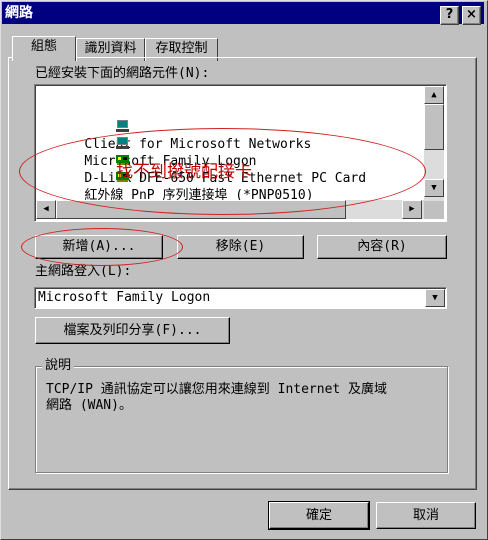  Describe the element at coordinates (434, 210) in the screenshot. I see `scrollbar-corner` at that location.